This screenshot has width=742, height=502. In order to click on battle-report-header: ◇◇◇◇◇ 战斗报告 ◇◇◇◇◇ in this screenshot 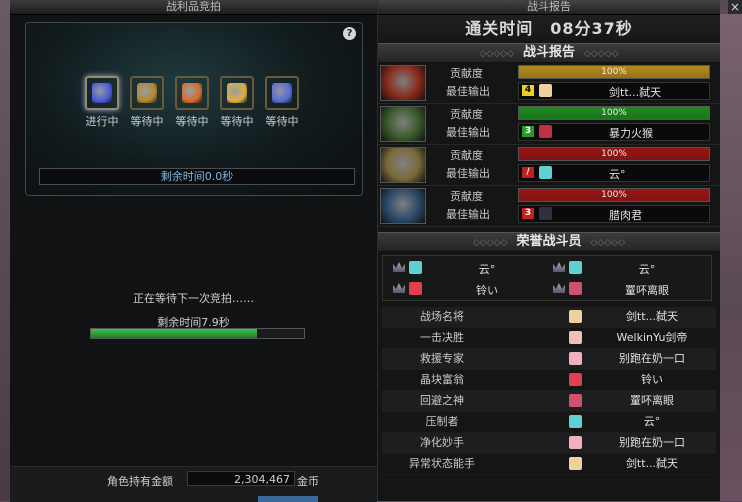, I will do `click(549, 53)`.